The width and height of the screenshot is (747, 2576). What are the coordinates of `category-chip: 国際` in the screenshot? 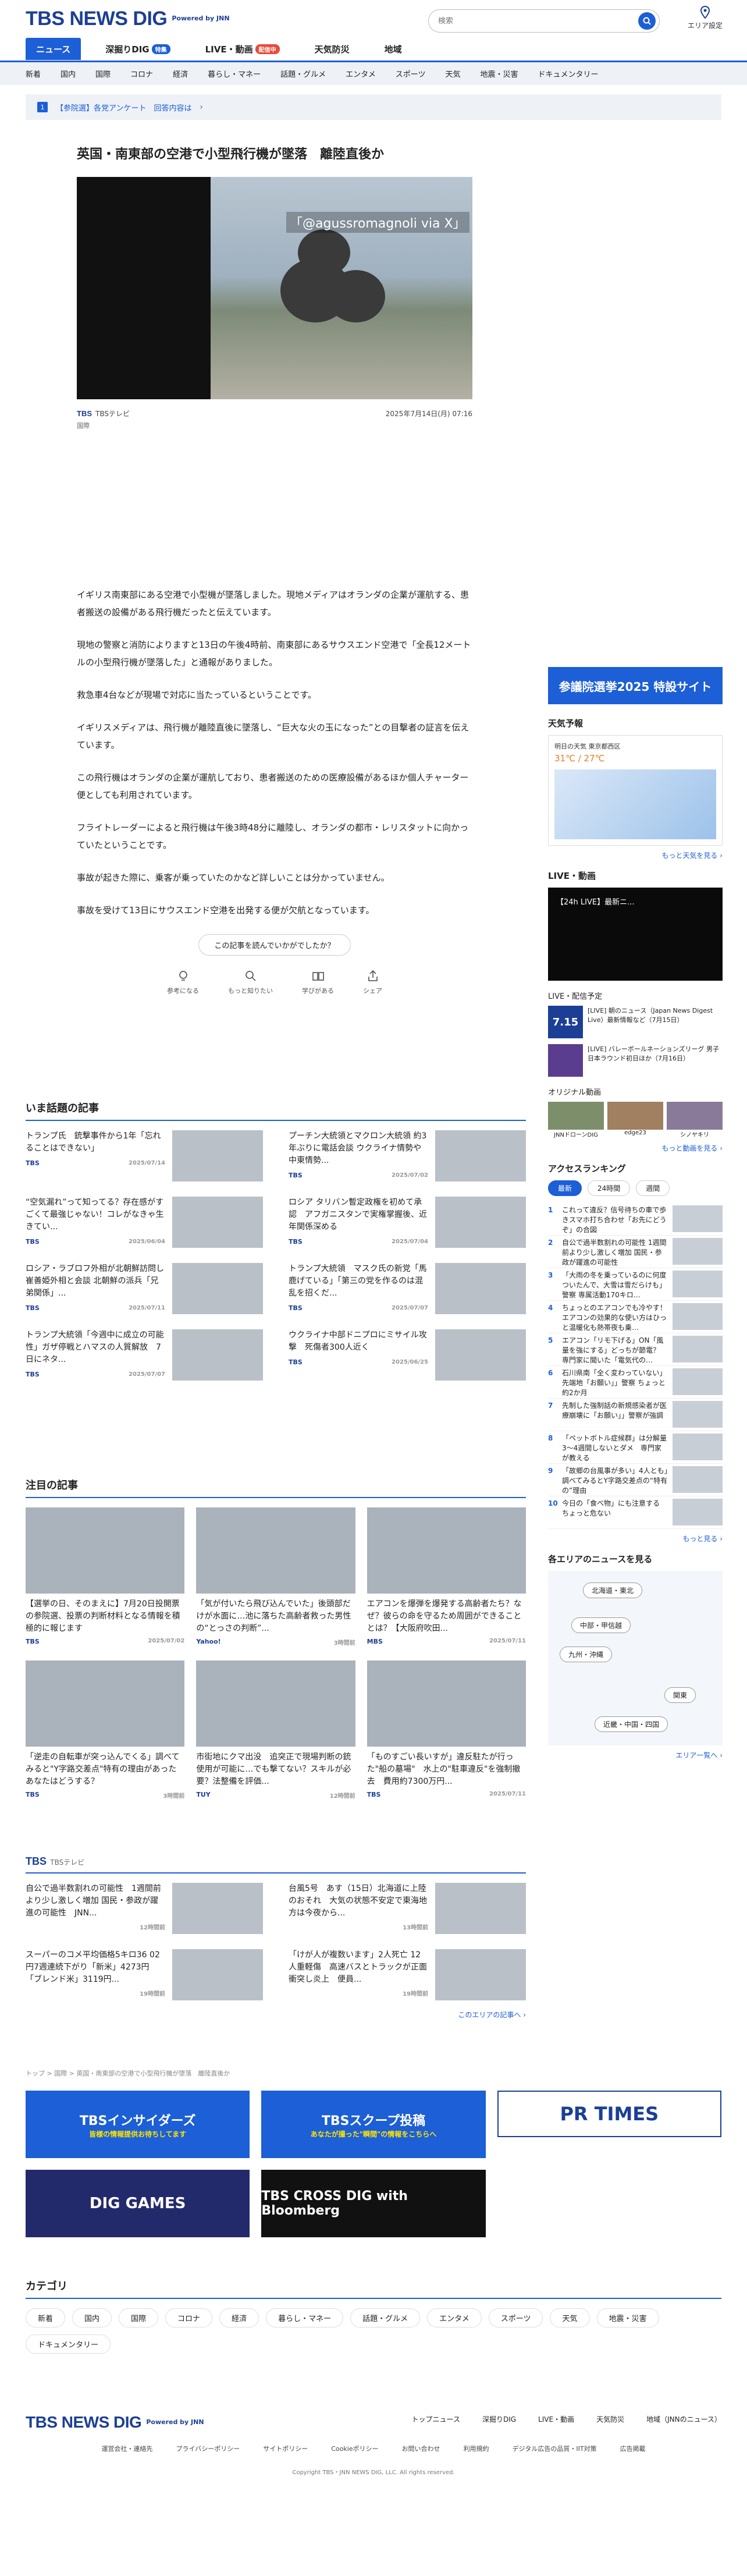 It's located at (139, 2318).